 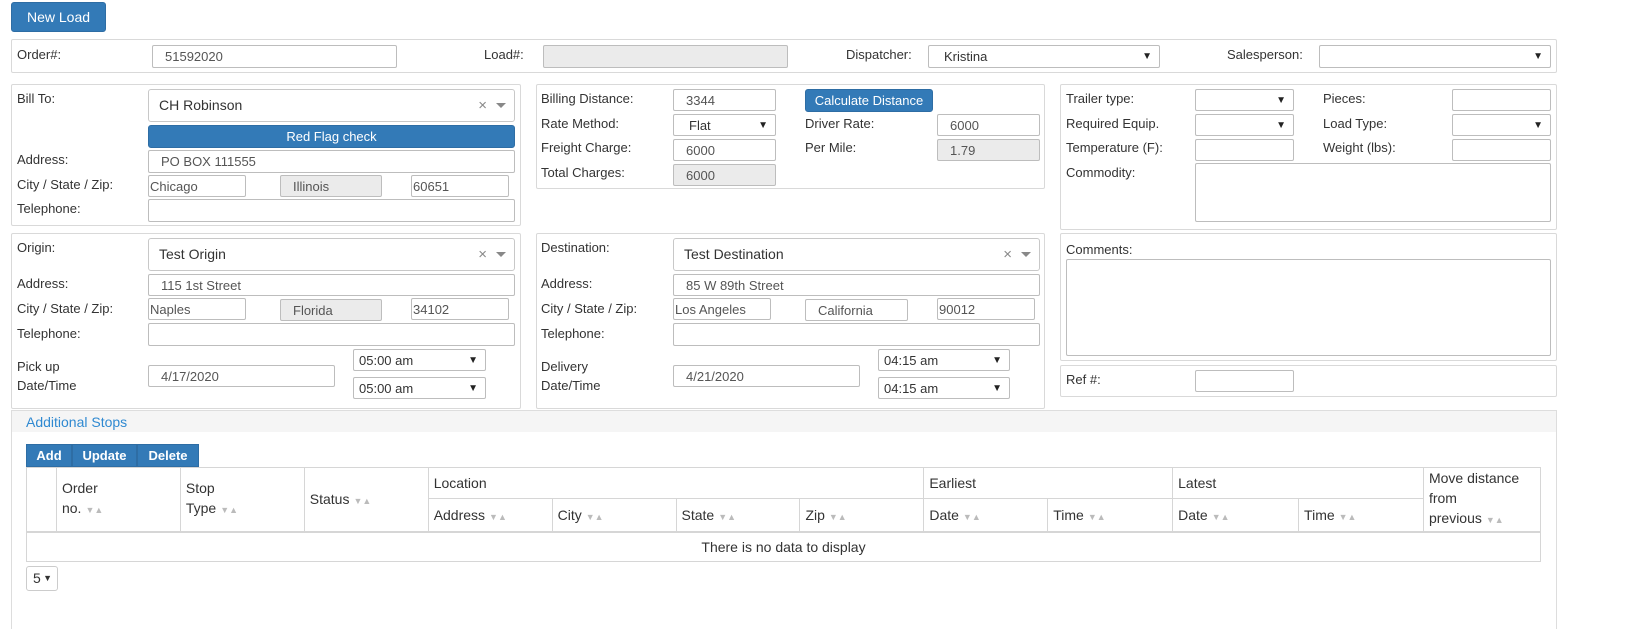 I want to click on origin-city-field: Naples, so click(x=197, y=309).